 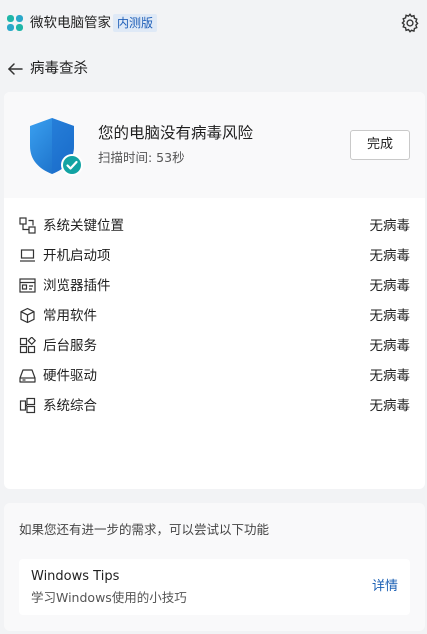 I want to click on scan-item-common-software: 常用软件 无病毒, so click(x=214, y=316).